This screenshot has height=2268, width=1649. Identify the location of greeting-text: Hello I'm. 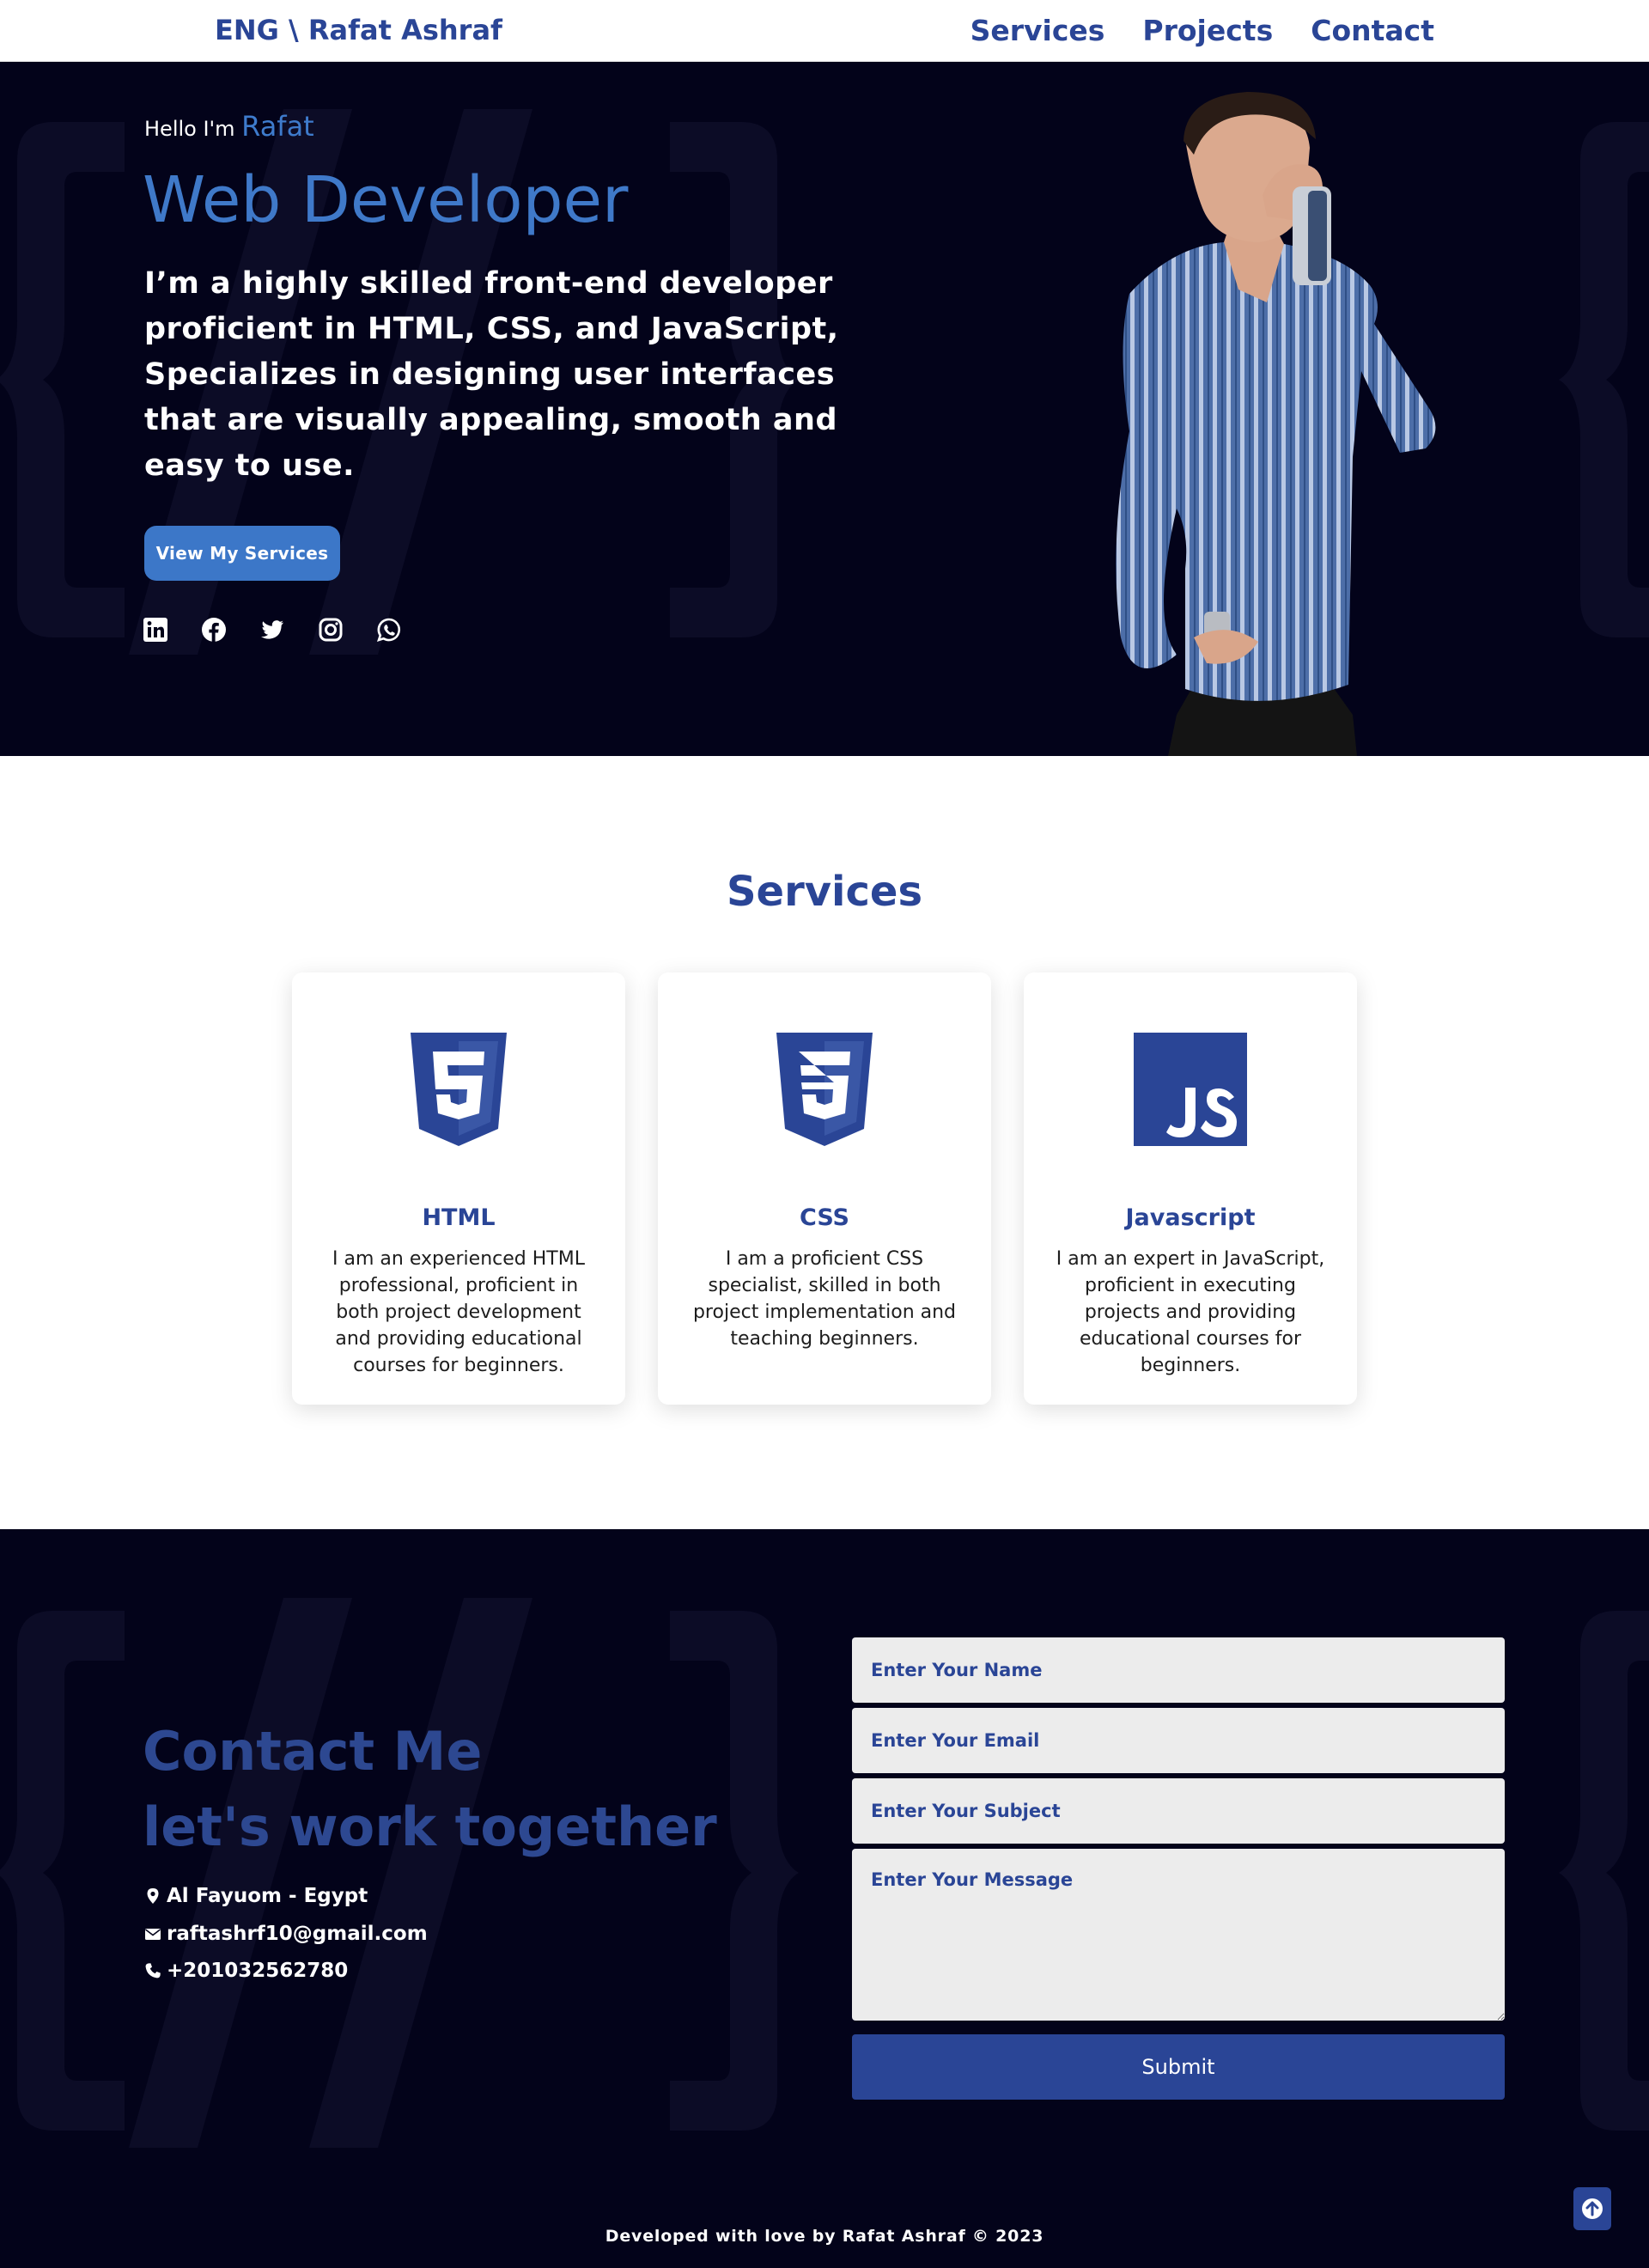
(190, 129).